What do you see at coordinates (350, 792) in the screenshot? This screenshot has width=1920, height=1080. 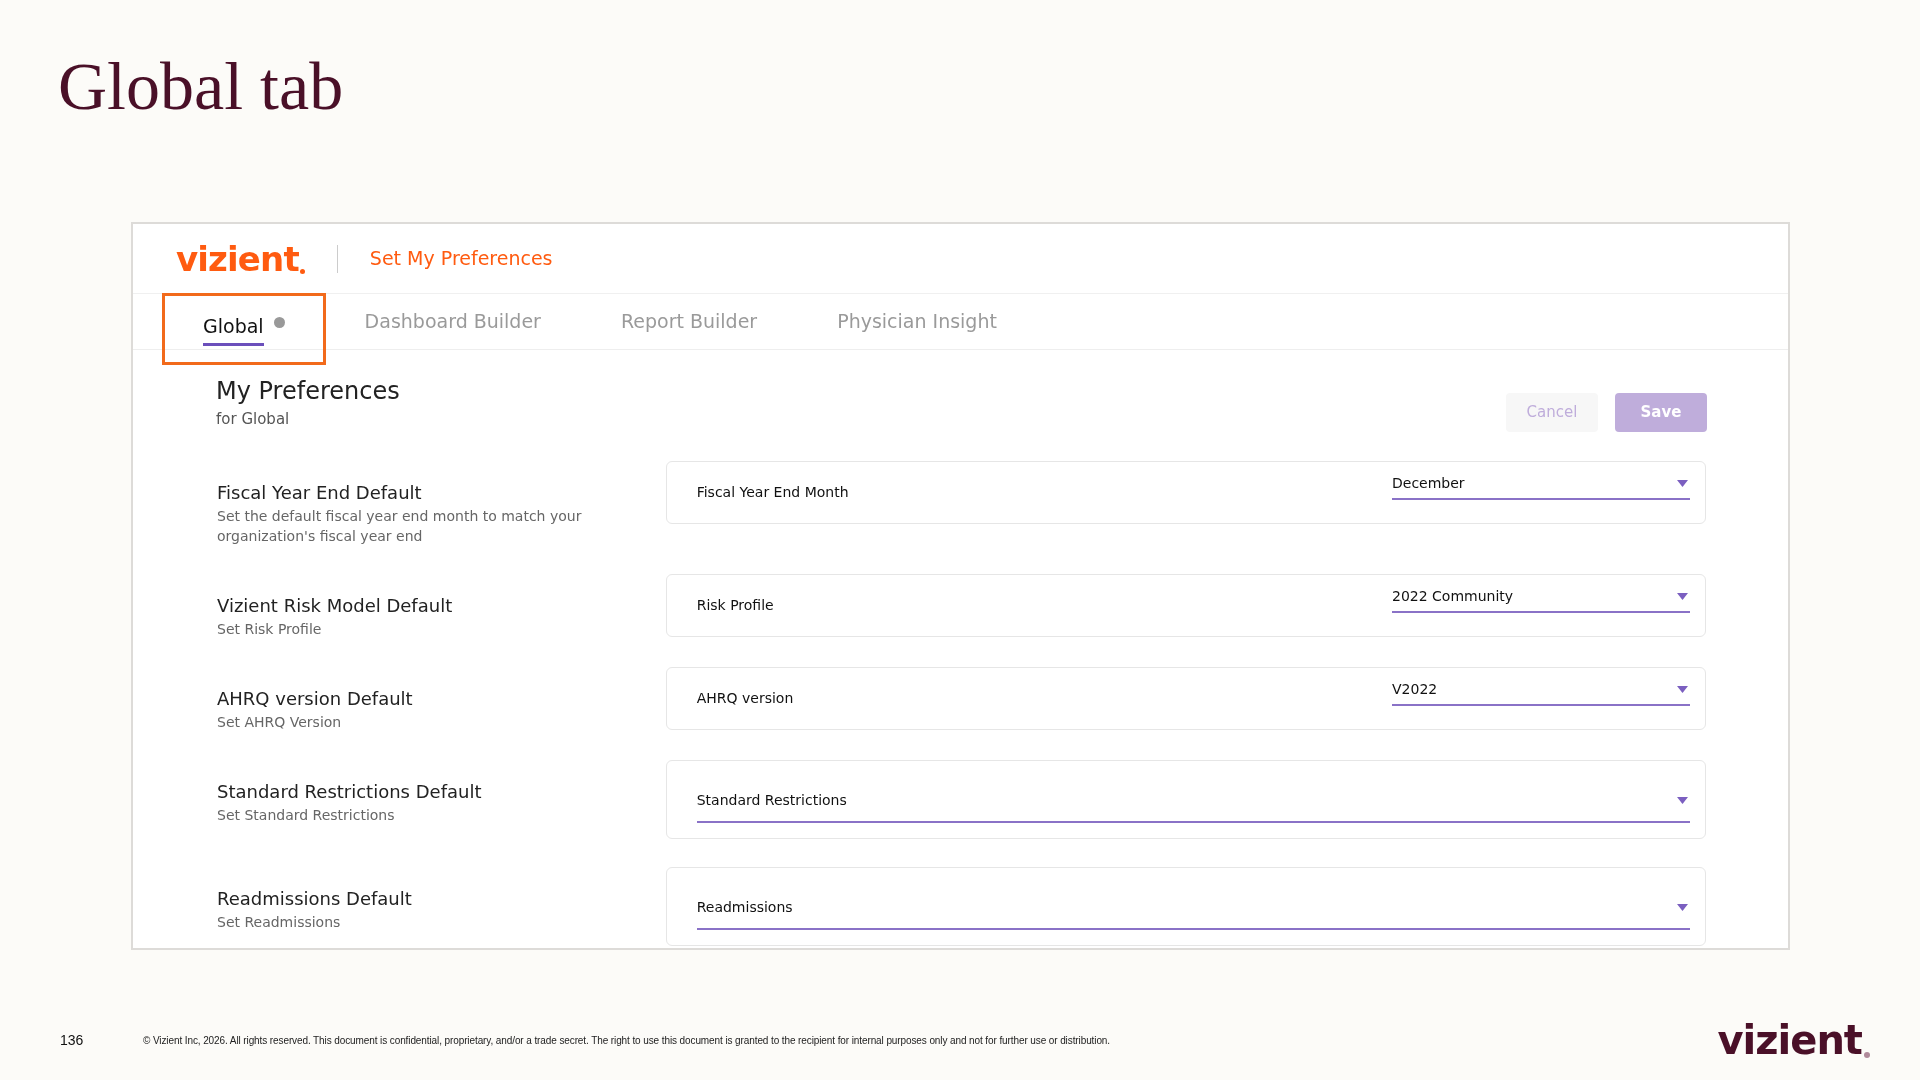 I see `setting-title: Standard Restrictions Default` at bounding box center [350, 792].